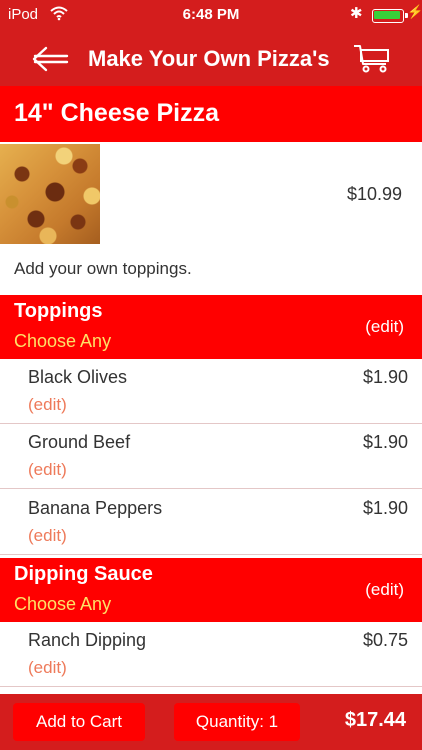  What do you see at coordinates (50, 59) in the screenshot?
I see `back-arrow-icon` at bounding box center [50, 59].